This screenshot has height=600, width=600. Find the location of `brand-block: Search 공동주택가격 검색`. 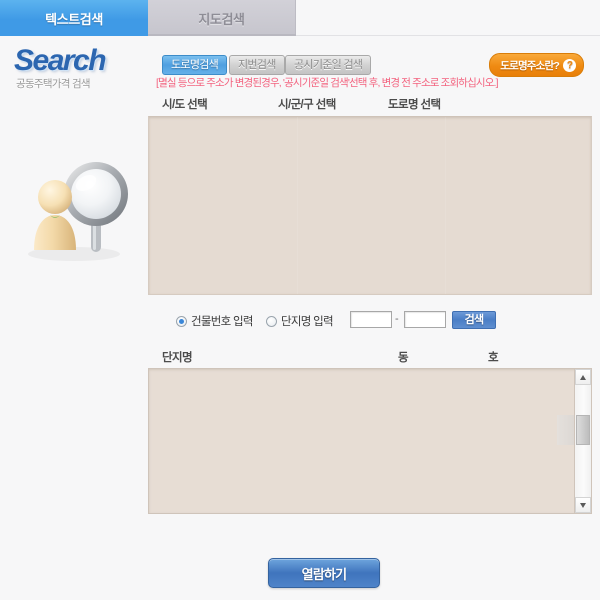

brand-block: Search 공동주택가격 검색 is located at coordinates (77, 68).